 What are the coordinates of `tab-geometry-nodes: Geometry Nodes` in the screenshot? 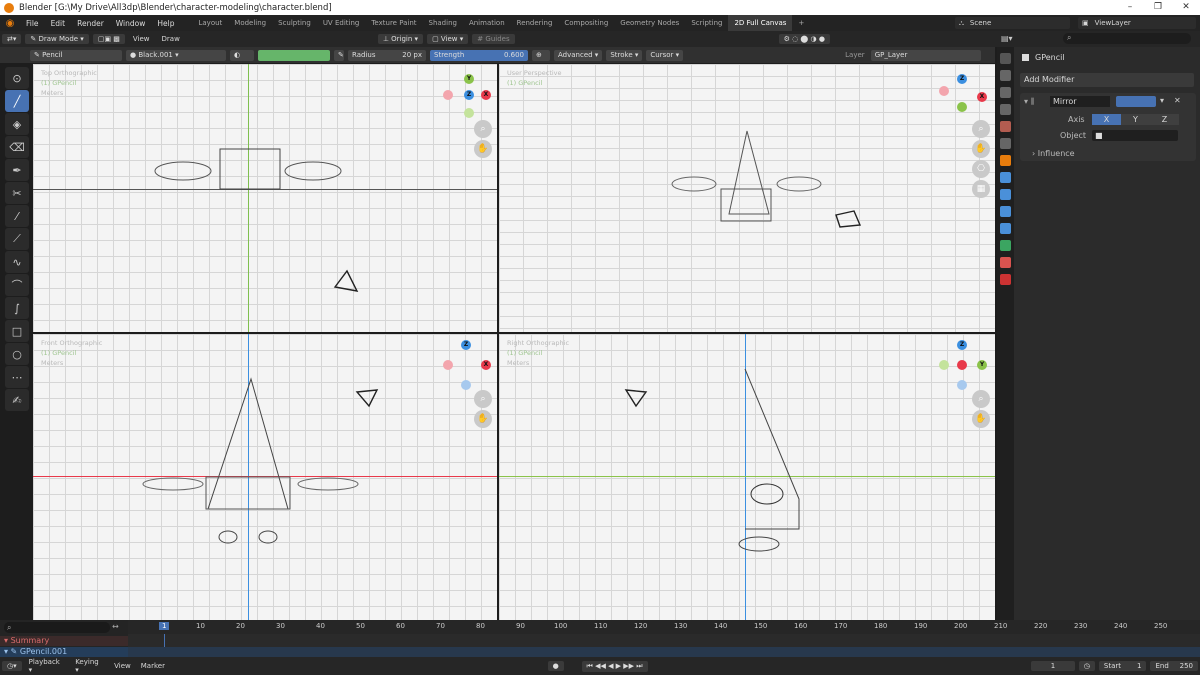 It's located at (649, 23).